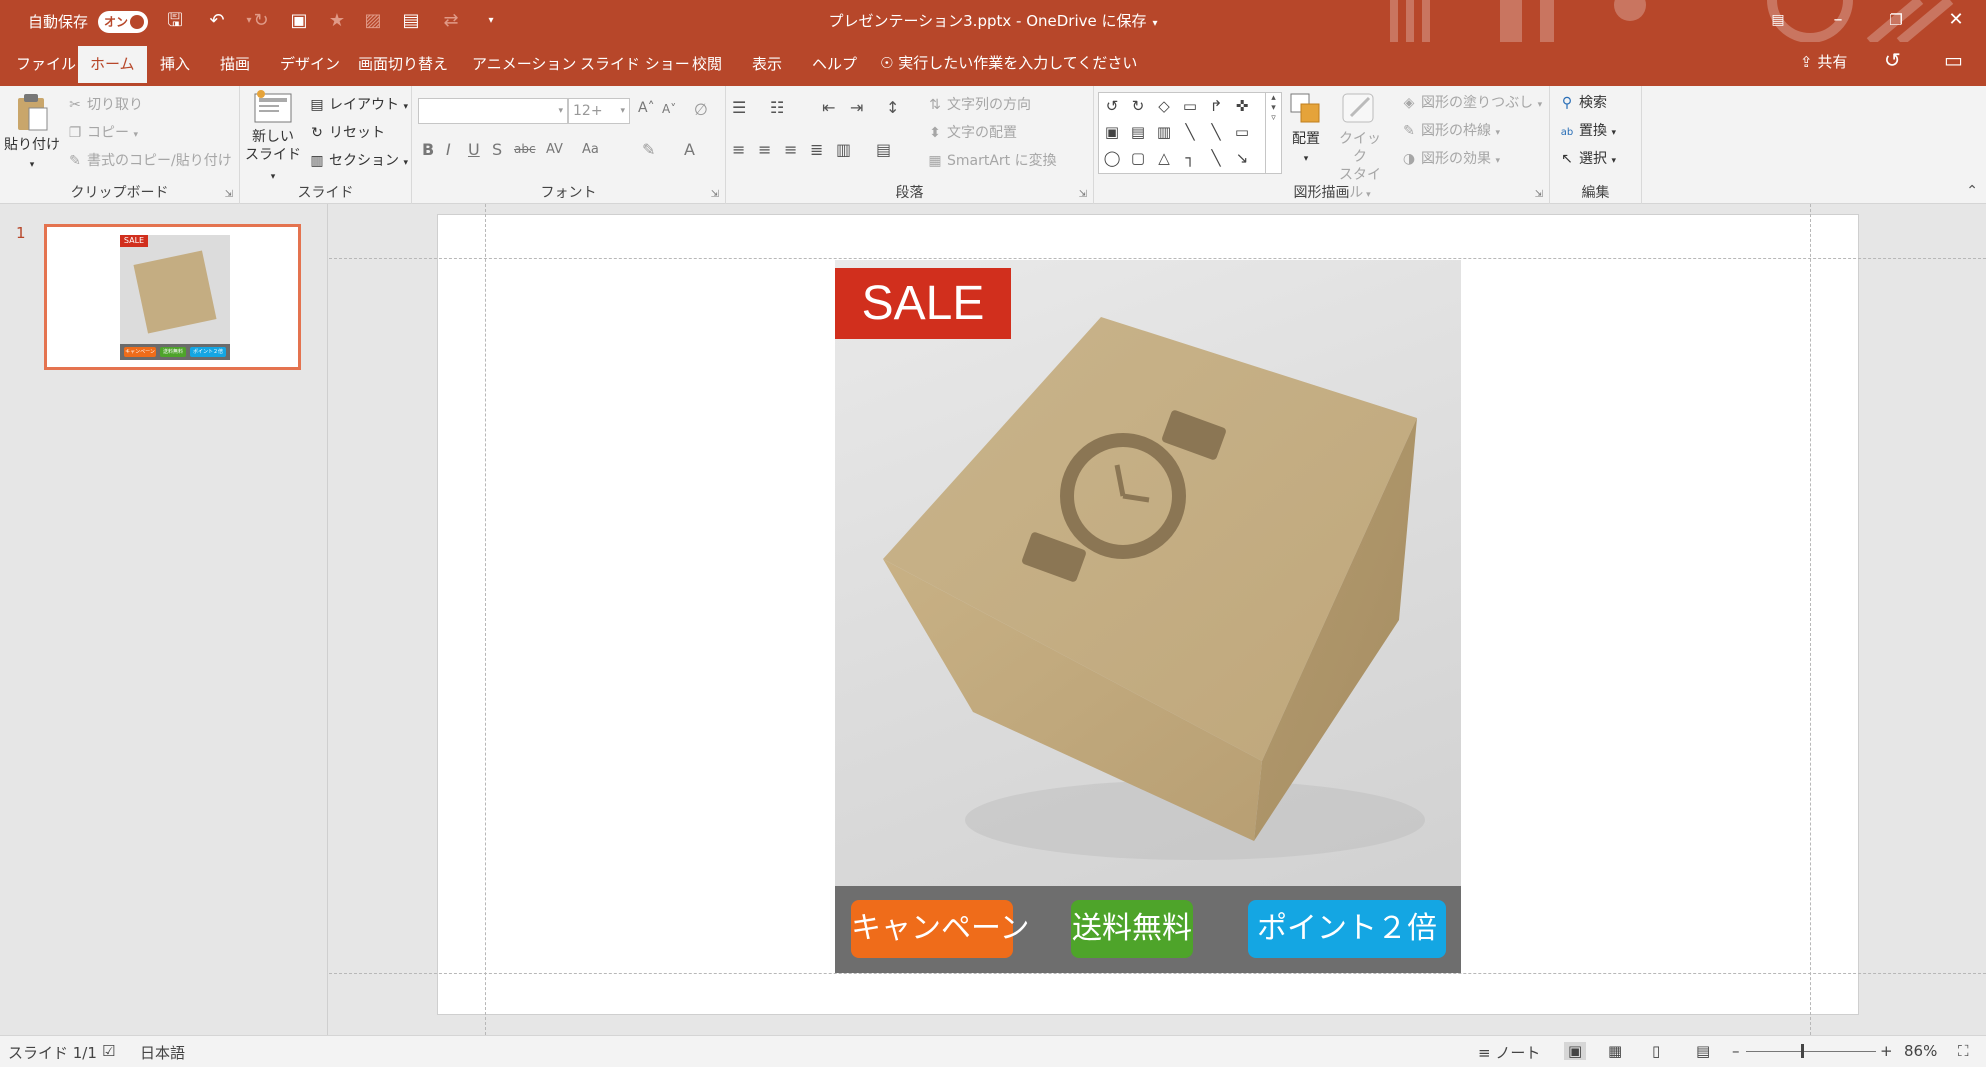  I want to click on shape-outline-button: ✎ 図形の枠線 ▾, so click(1450, 130).